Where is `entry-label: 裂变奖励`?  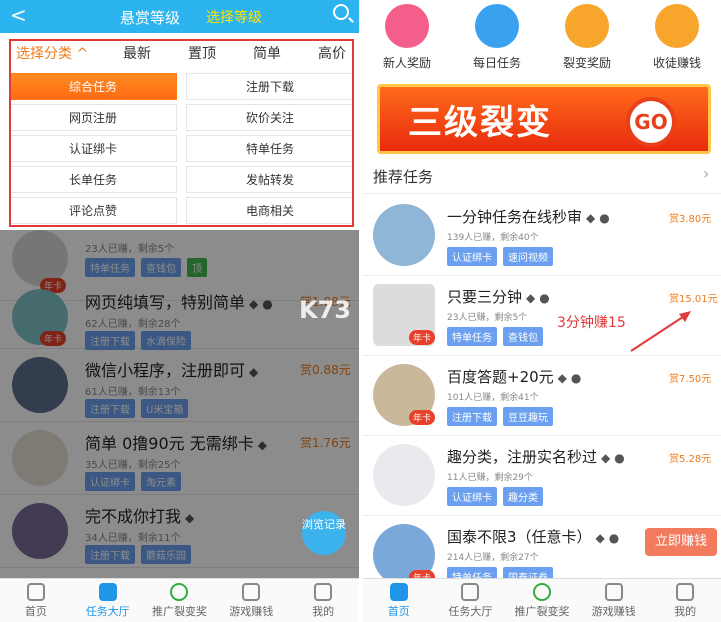 entry-label: 裂变奖励 is located at coordinates (586, 63).